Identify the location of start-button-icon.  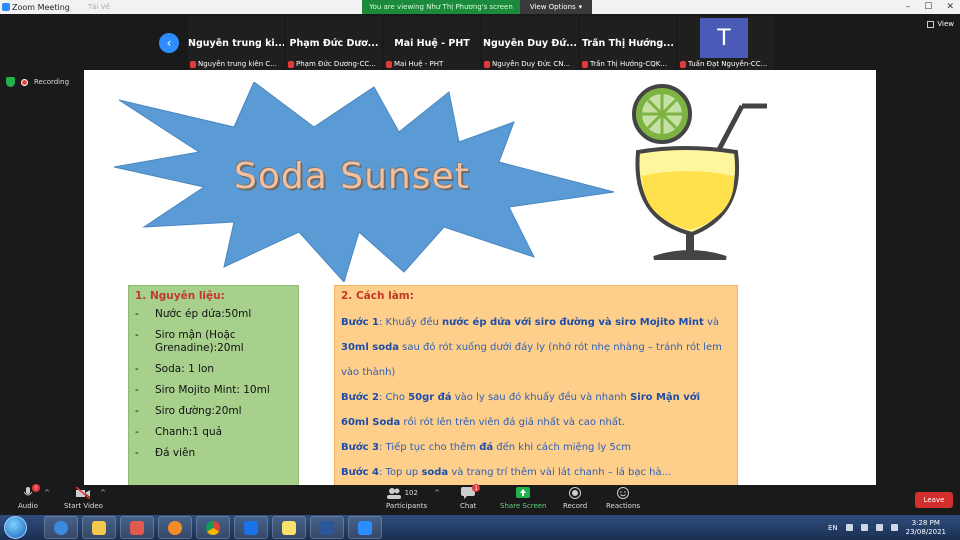
(15, 527).